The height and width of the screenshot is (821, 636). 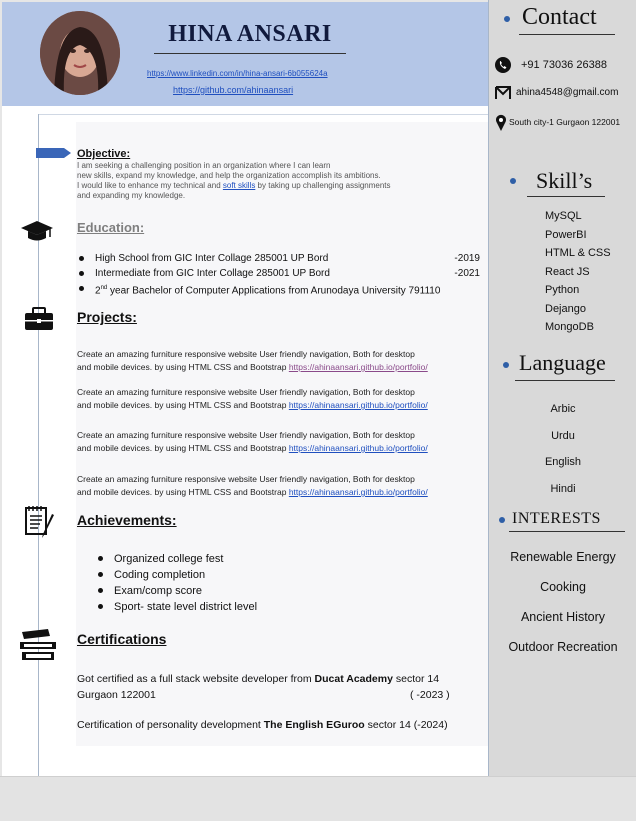 I want to click on location-pin-icon, so click(x=501, y=122).